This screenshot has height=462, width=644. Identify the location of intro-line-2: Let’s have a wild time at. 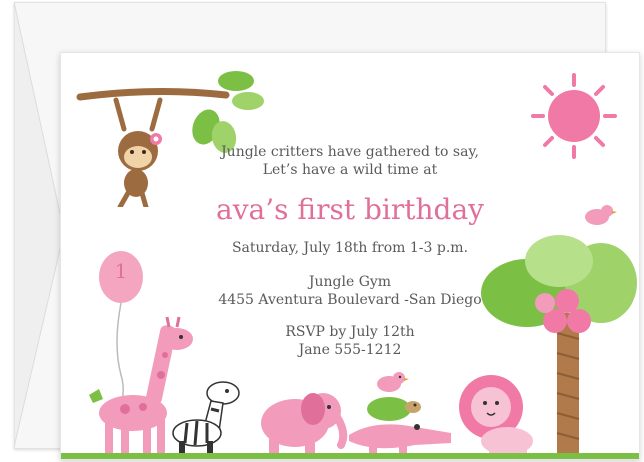
(350, 170).